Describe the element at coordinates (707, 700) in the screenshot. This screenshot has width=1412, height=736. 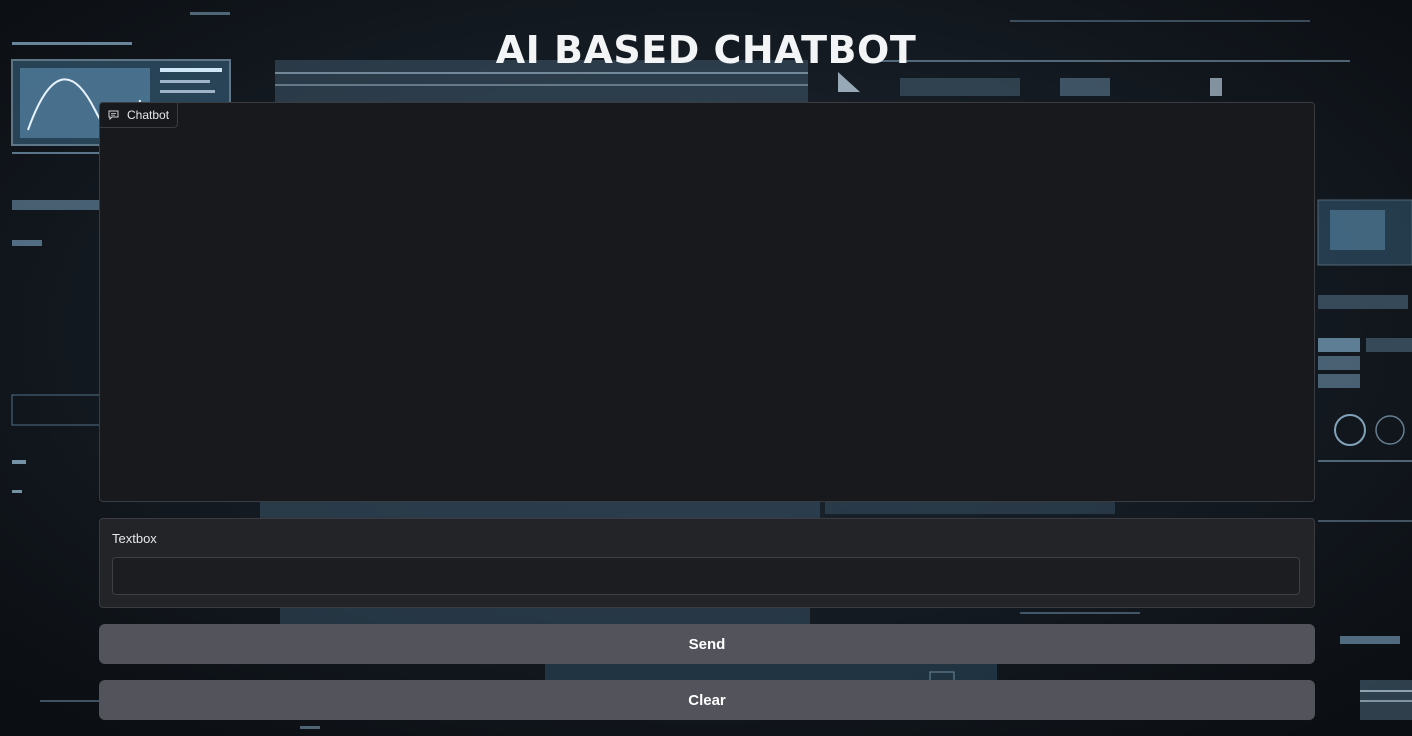
I see `clear-button: Clear` at that location.